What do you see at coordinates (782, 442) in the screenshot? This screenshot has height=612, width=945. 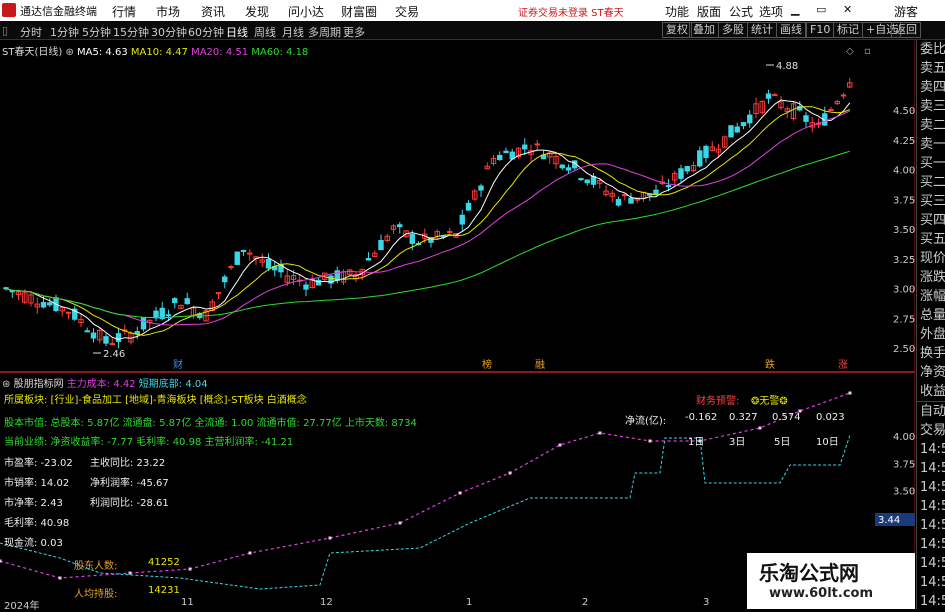 I see `period-5d: 5日` at bounding box center [782, 442].